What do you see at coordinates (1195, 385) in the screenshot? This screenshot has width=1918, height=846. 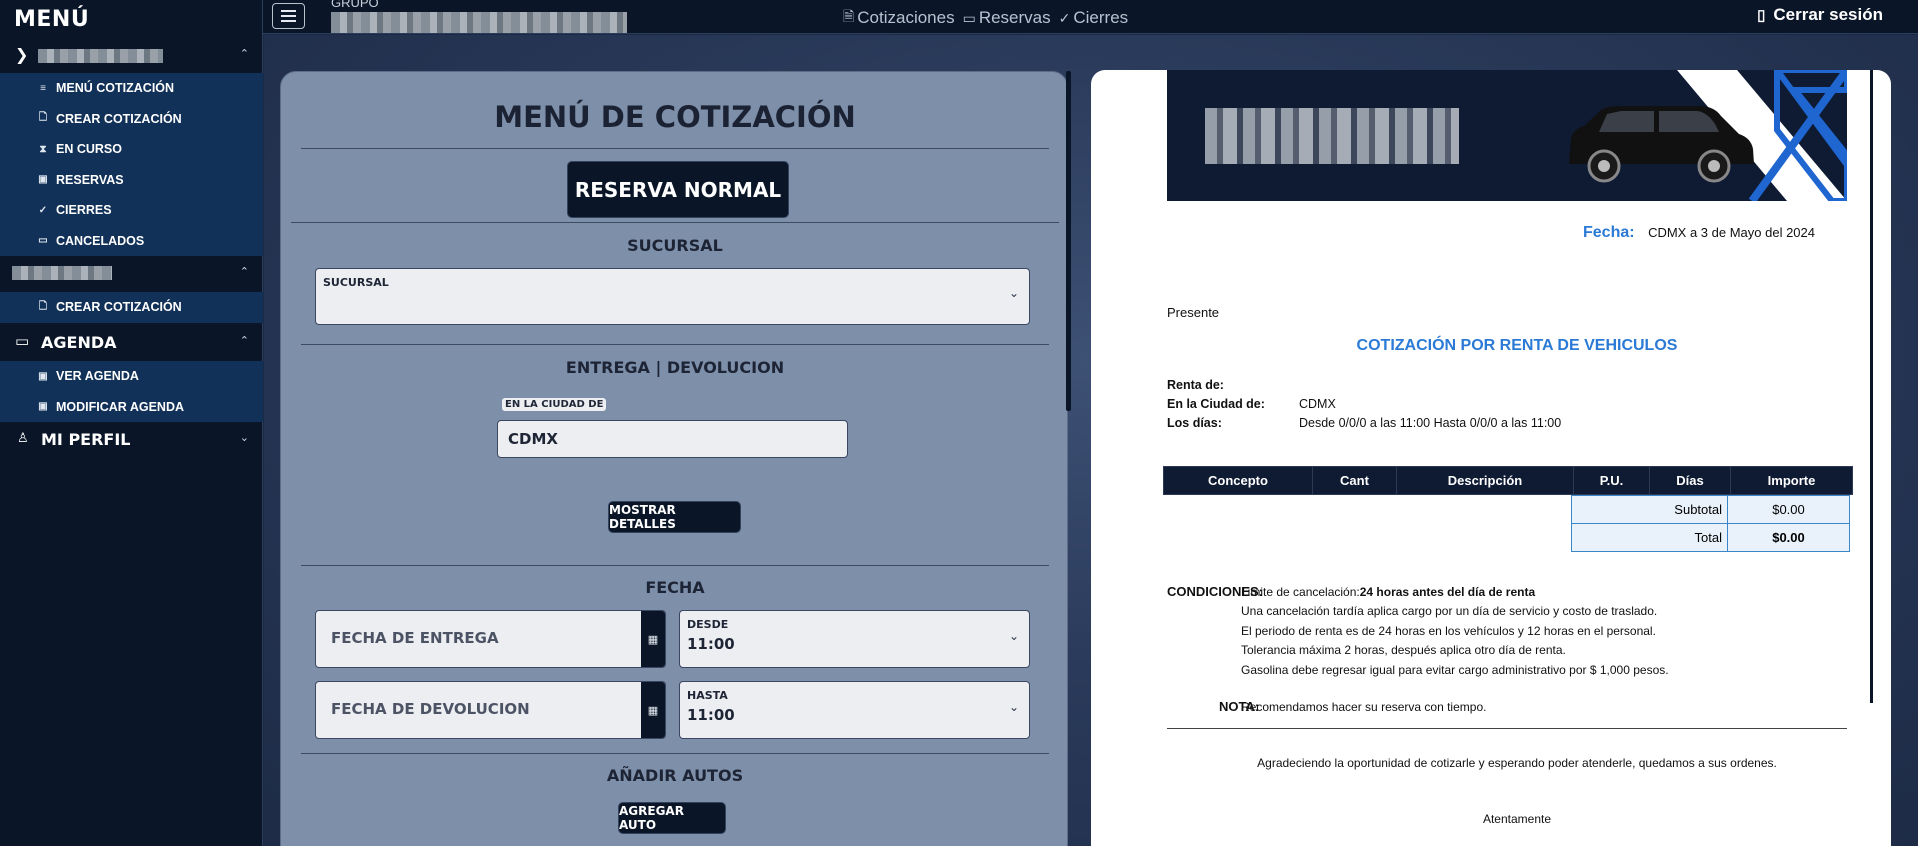 I see `renta-label: Renta de:` at bounding box center [1195, 385].